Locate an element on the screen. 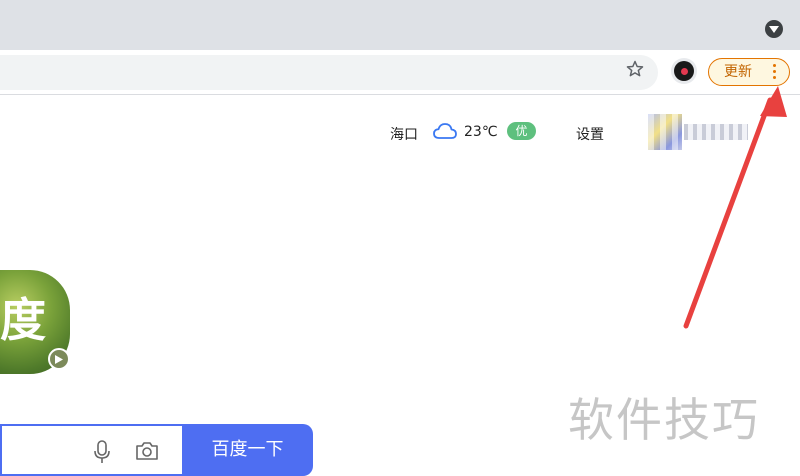 This screenshot has width=800, height=476. baidu-logo: 度 is located at coordinates (35, 322).